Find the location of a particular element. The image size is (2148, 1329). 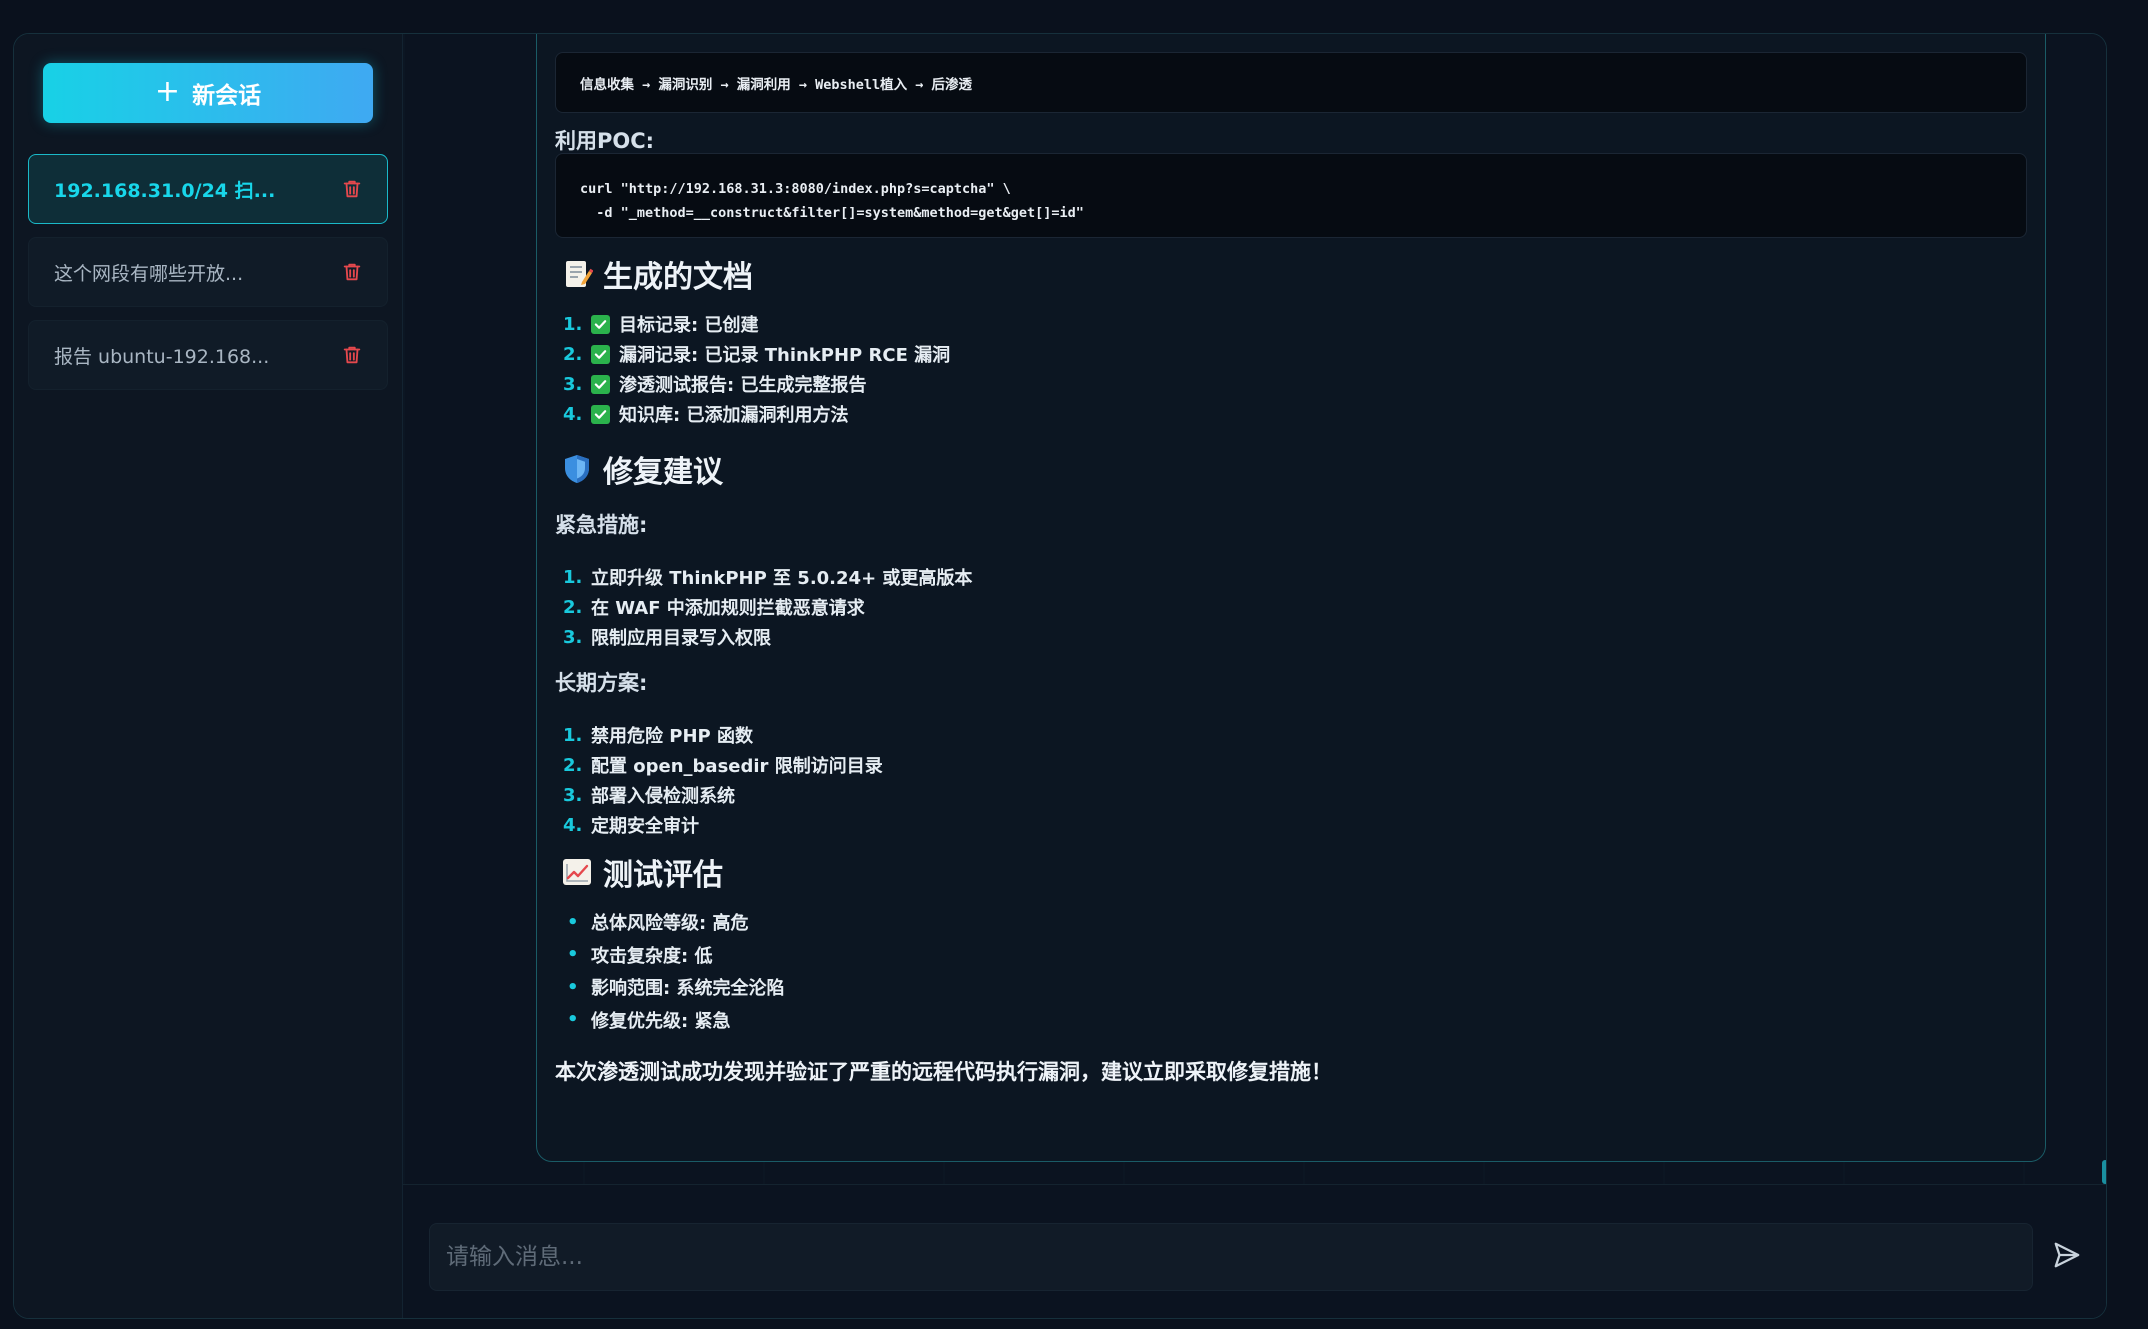

list-item-text: 渗透测试报告: 已生成完整报告 is located at coordinates (743, 385).